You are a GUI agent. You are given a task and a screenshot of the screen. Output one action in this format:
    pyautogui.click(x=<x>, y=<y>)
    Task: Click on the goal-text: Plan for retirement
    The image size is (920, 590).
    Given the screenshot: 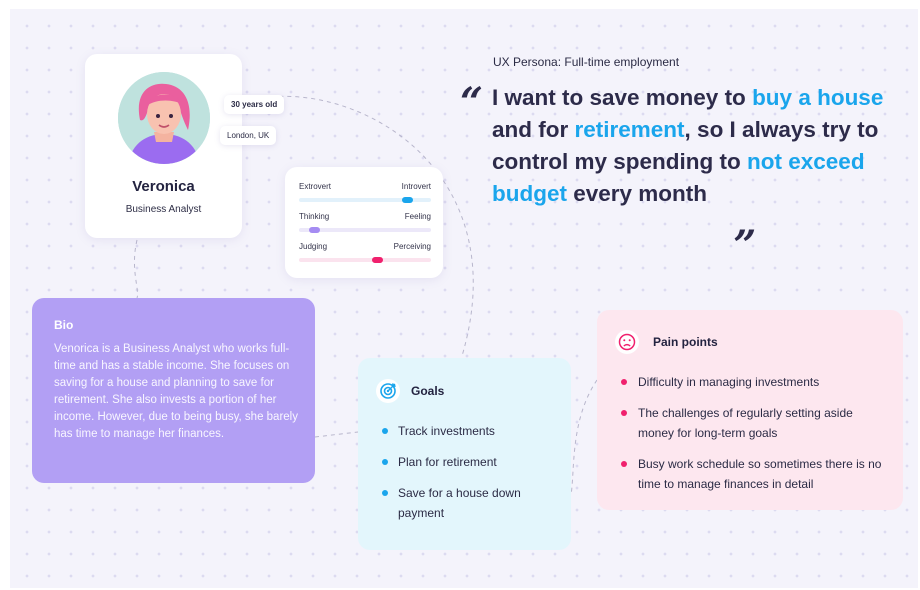 What is the action you would take?
    pyautogui.click(x=447, y=462)
    